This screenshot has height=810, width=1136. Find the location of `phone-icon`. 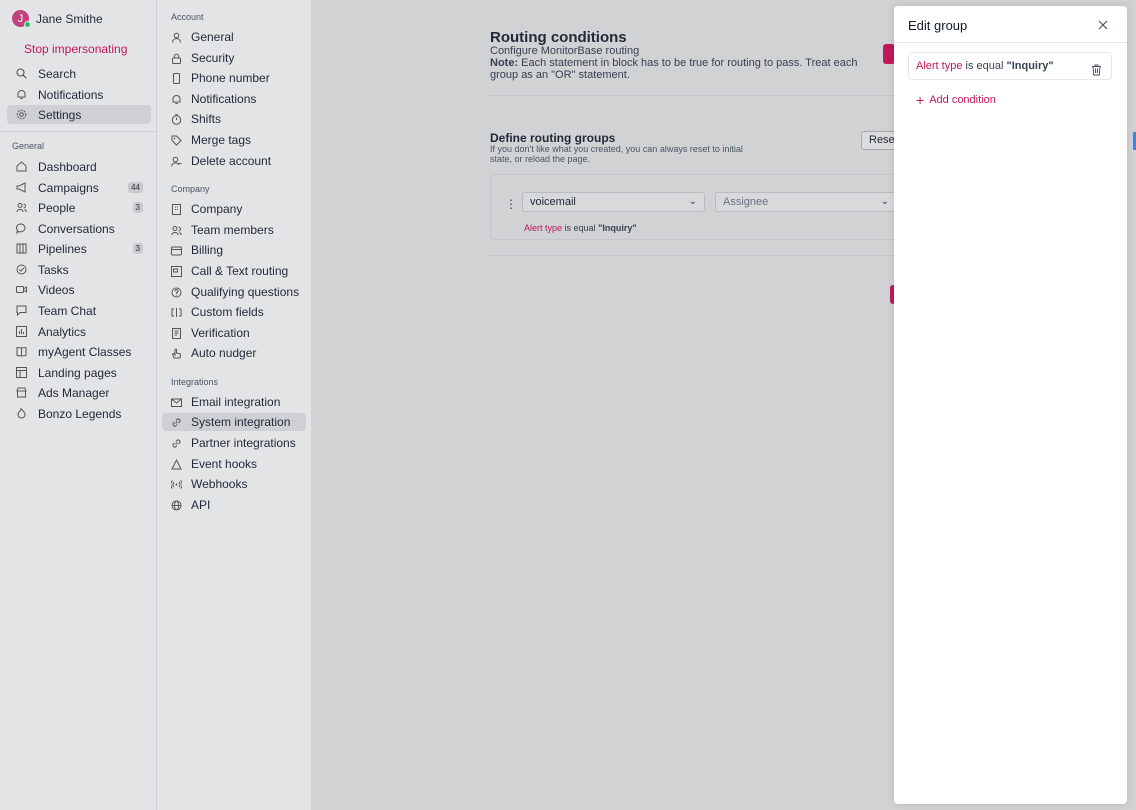

phone-icon is located at coordinates (176, 78).